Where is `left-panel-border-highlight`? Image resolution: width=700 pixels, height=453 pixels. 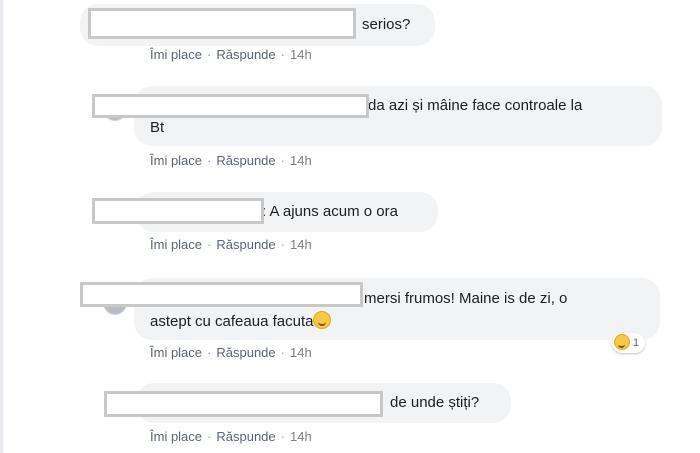 left-panel-border-highlight is located at coordinates (3, 226).